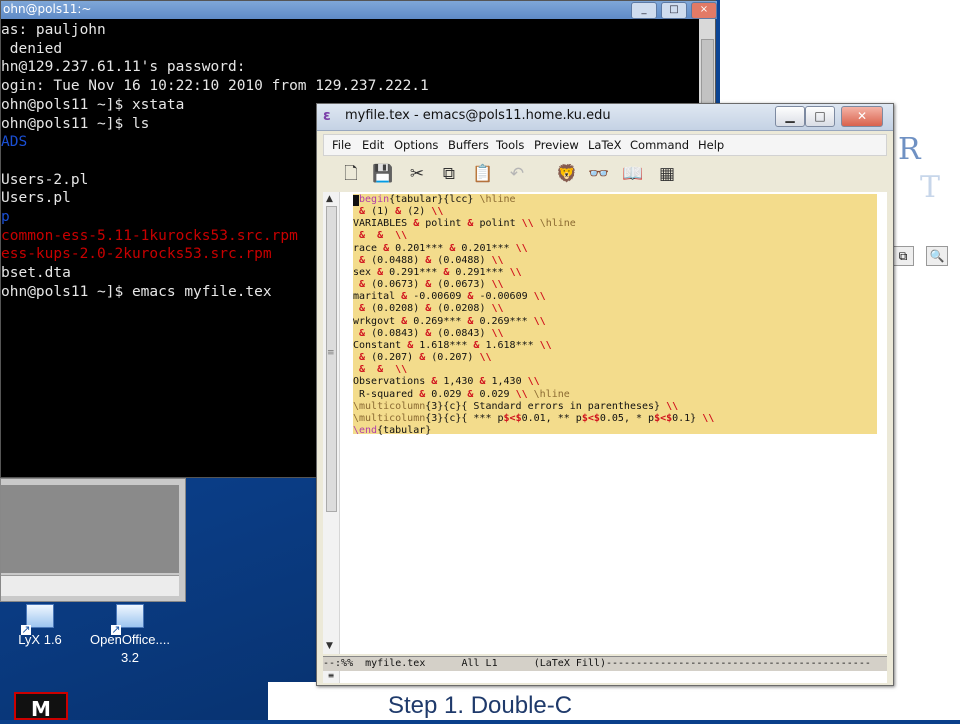 This screenshot has height=724, width=960. Describe the element at coordinates (711, 145) in the screenshot. I see `menu-help: Help` at that location.